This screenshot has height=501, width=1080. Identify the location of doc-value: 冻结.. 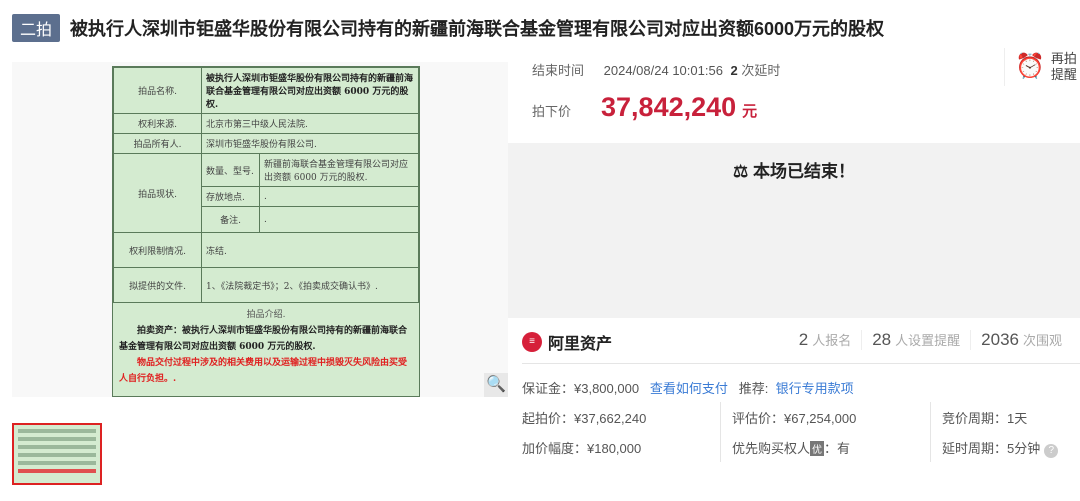
(310, 250).